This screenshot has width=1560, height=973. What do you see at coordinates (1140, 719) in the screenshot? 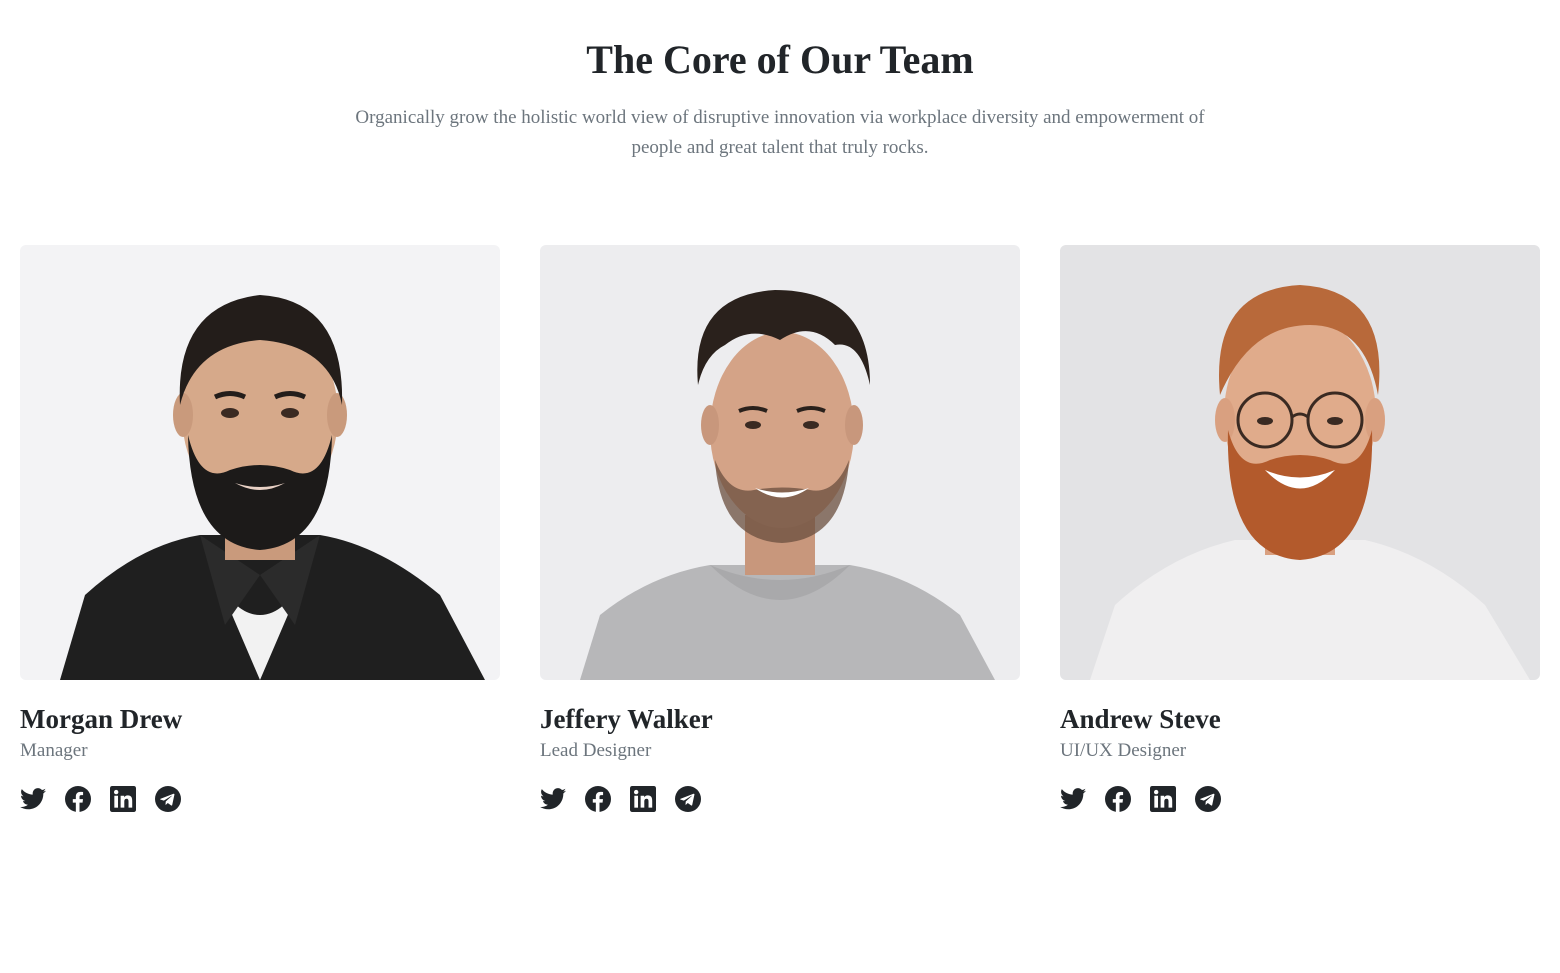
I see `member-name: Andrew Steve` at bounding box center [1140, 719].